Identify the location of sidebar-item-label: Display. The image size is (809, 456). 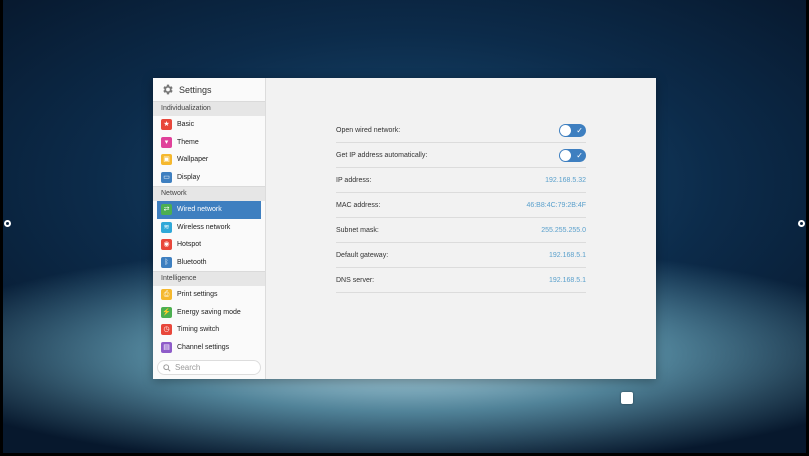
(188, 177).